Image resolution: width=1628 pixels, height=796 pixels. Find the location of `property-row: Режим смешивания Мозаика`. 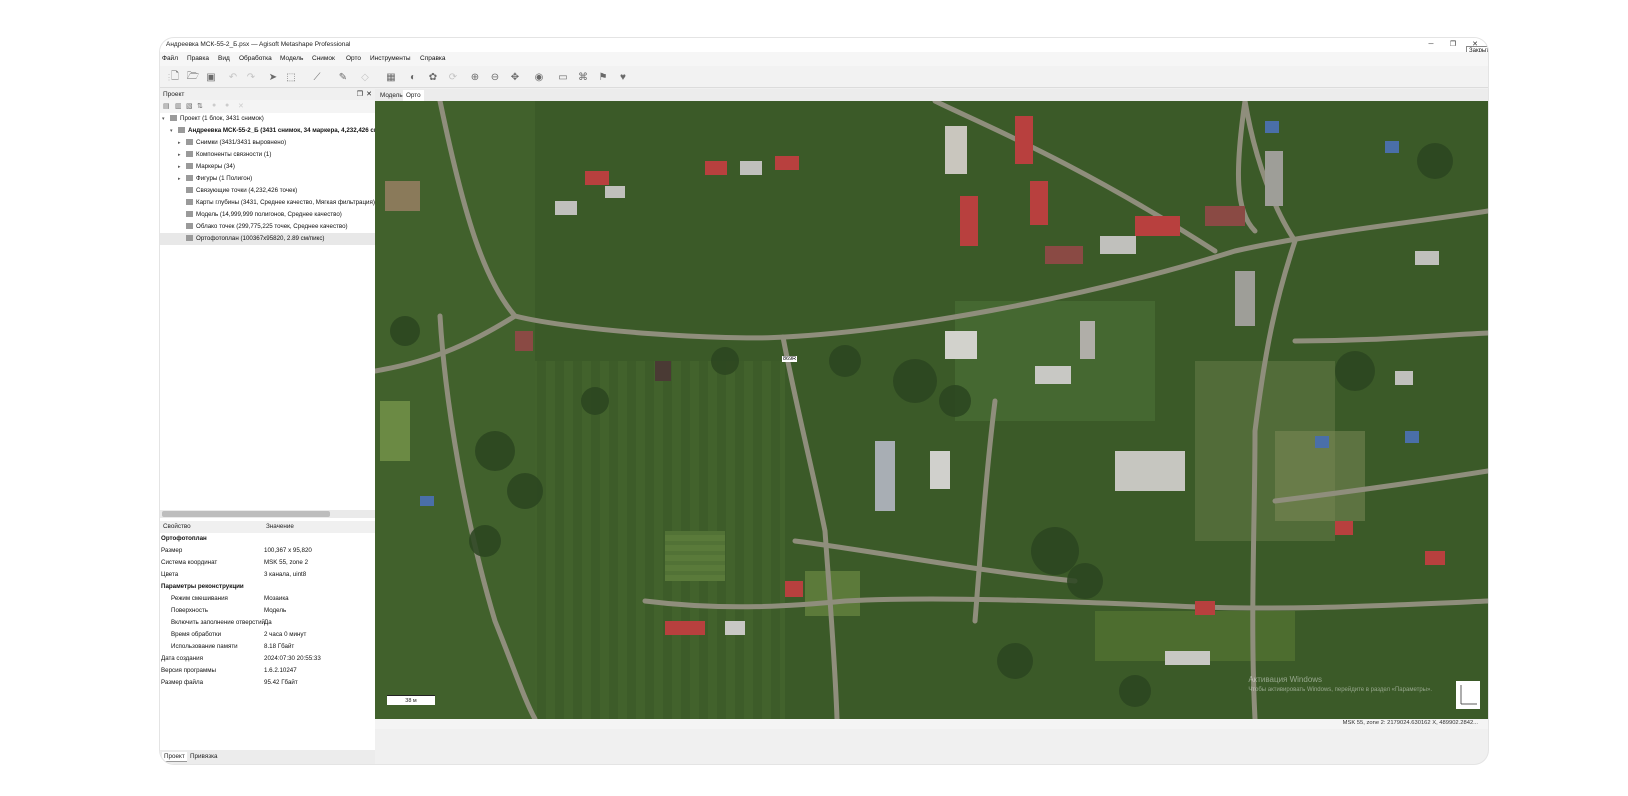

property-row: Режим смешивания Мозаика is located at coordinates (267, 599).